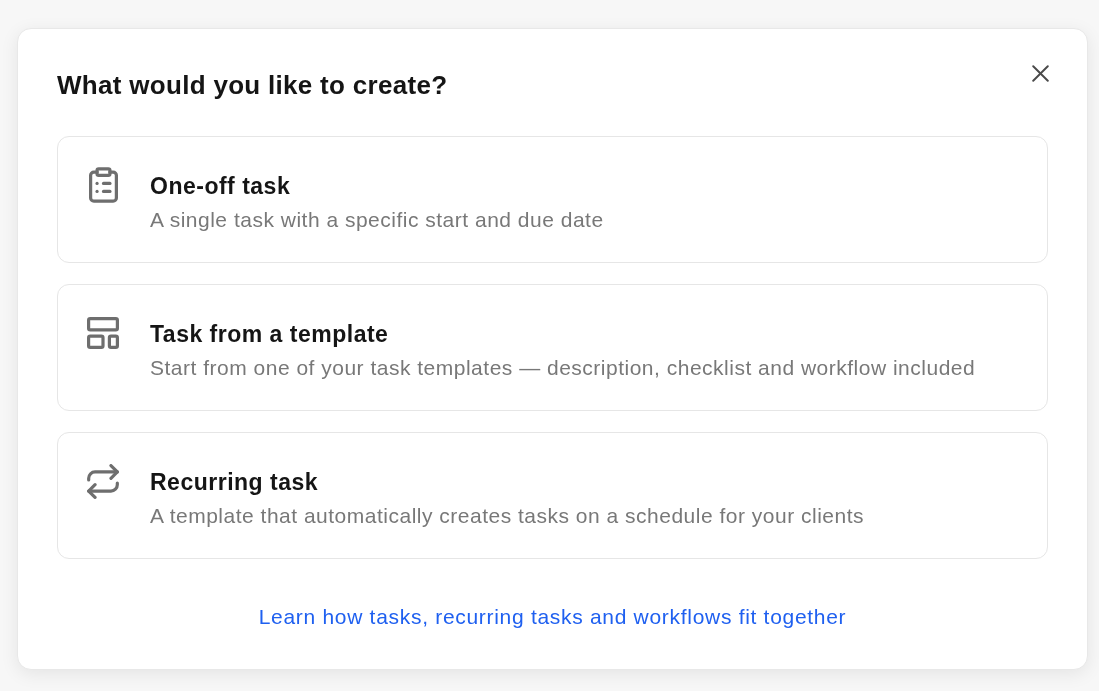 This screenshot has height=691, width=1099. What do you see at coordinates (563, 368) in the screenshot?
I see `option-description: Start from one of your task templates — description, checklist and workflow included` at bounding box center [563, 368].